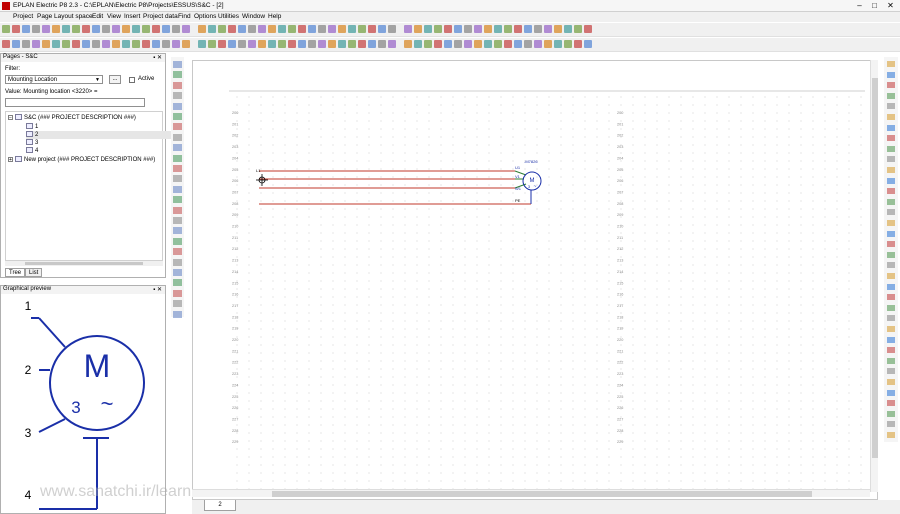 The width and height of the screenshot is (900, 514). What do you see at coordinates (44, 16) in the screenshot?
I see `menu-page: Page` at bounding box center [44, 16].